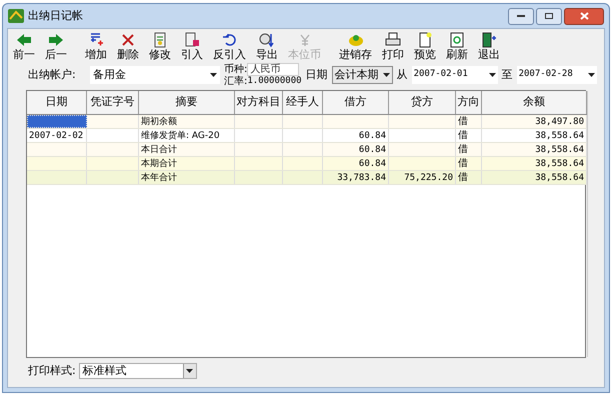  Describe the element at coordinates (425, 40) in the screenshot. I see `page-icon` at that location.